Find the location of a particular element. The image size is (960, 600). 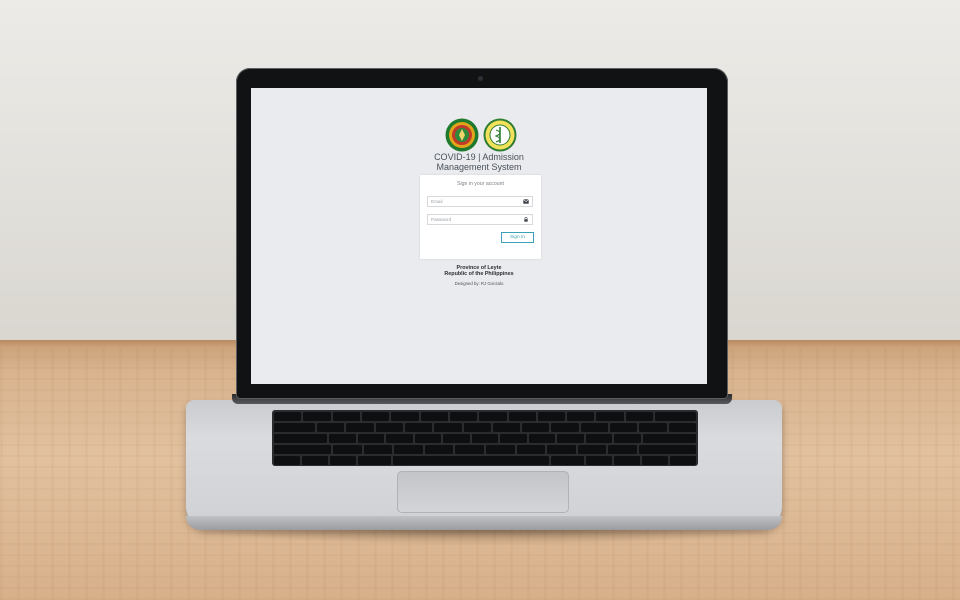

health-office-seal-icon is located at coordinates (500, 135).